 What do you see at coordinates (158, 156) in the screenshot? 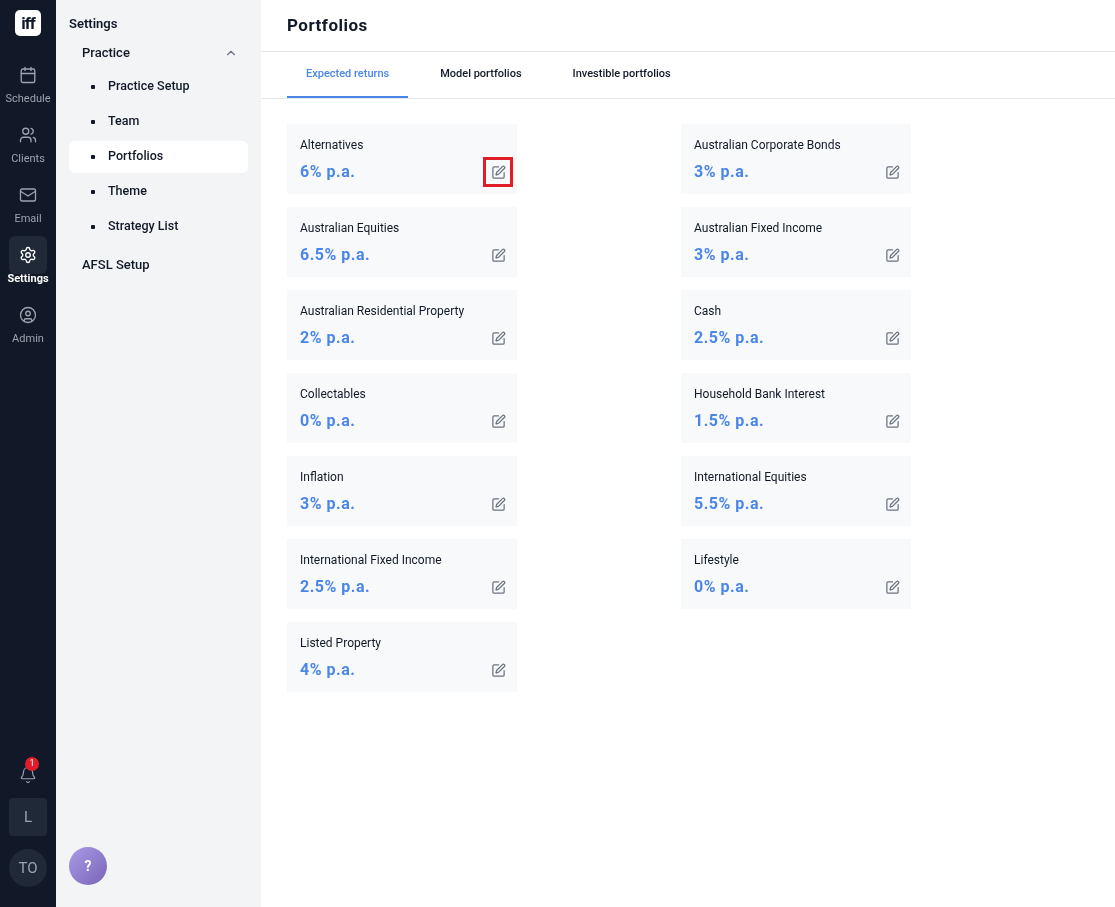
I see `nav-item: Portfolios` at bounding box center [158, 156].